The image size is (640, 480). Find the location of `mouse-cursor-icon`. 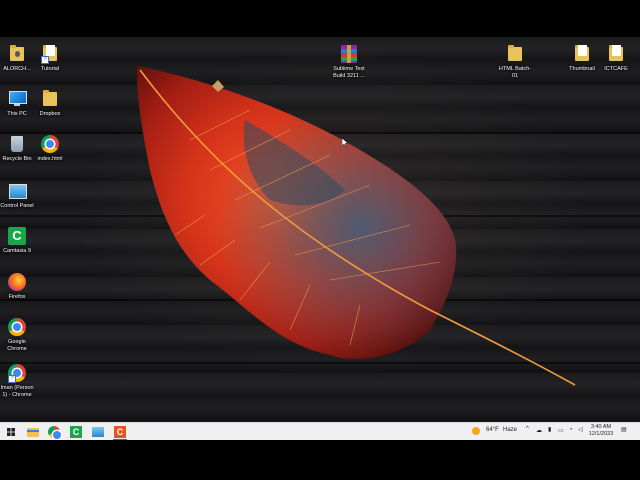

mouse-cursor-icon is located at coordinates (345, 142).